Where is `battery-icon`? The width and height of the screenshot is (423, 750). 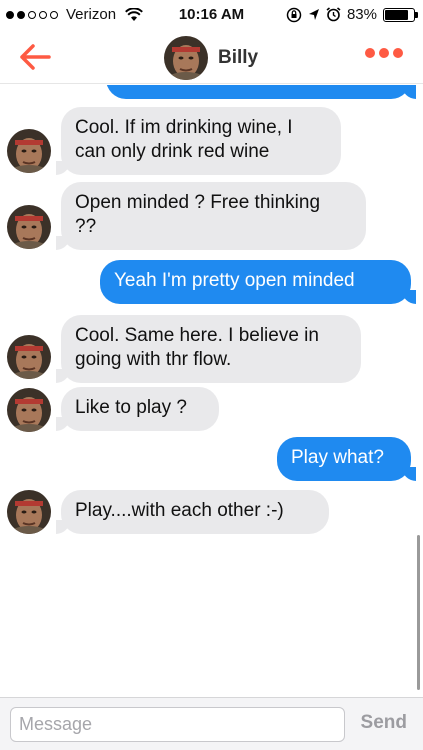 battery-icon is located at coordinates (400, 14).